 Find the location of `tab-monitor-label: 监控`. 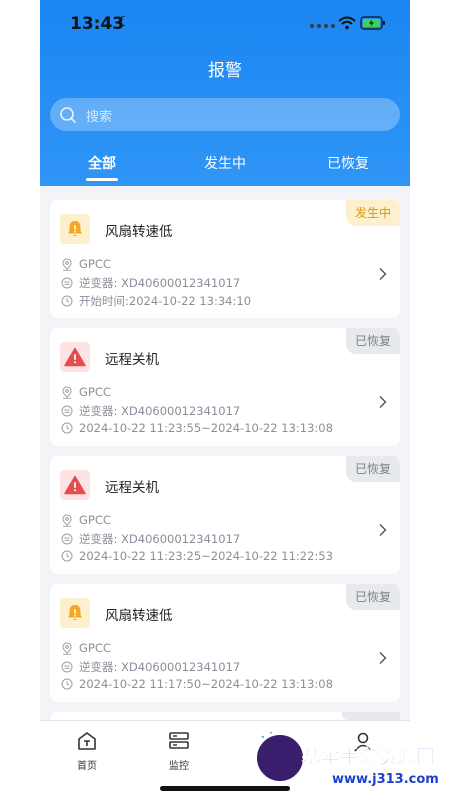

tab-monitor-label: 监控 is located at coordinates (179, 766).